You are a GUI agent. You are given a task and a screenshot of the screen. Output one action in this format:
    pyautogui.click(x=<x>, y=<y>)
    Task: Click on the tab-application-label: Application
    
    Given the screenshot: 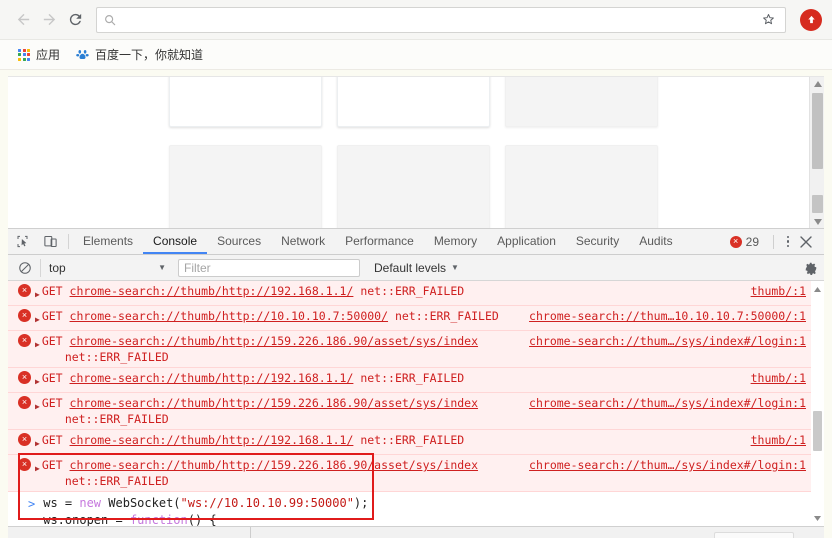 What is the action you would take?
    pyautogui.click(x=526, y=240)
    